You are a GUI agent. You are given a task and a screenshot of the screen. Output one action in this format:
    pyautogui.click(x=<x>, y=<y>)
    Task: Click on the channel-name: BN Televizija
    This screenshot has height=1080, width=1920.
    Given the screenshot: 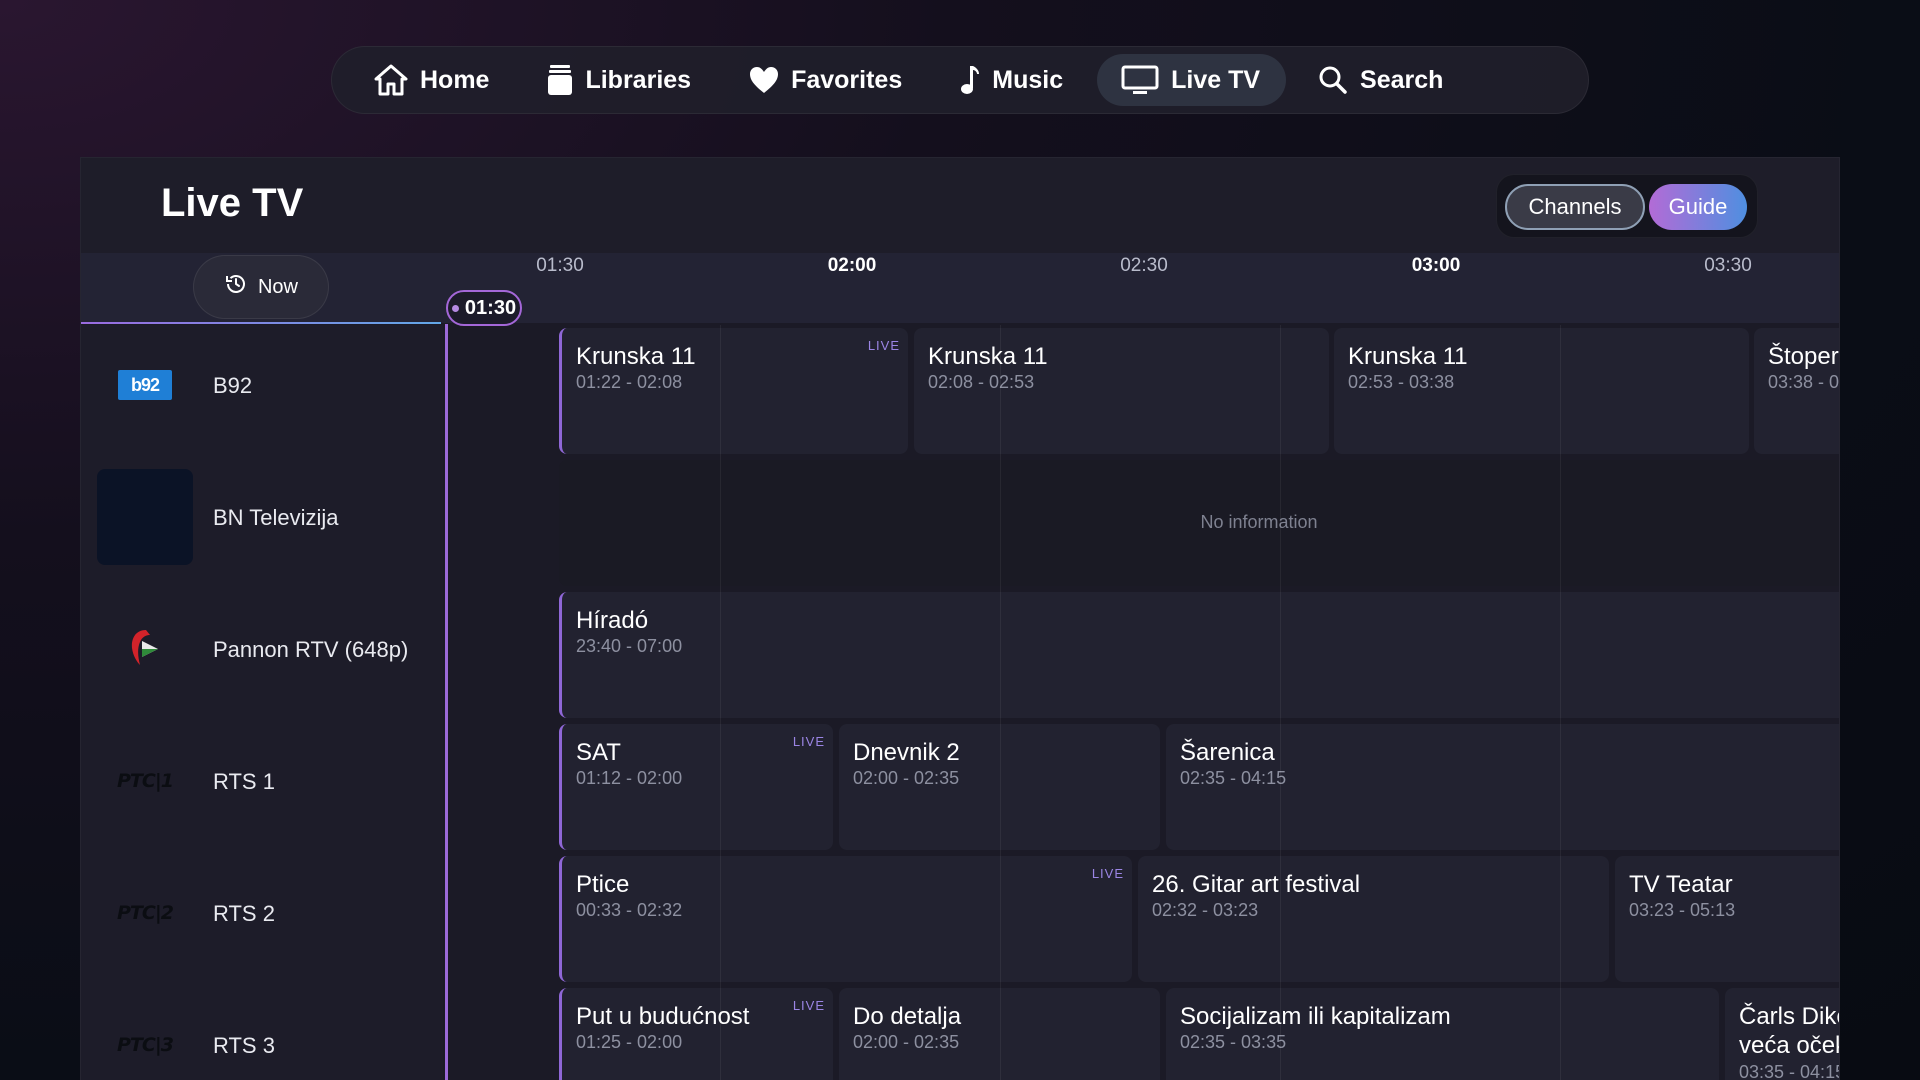 What is the action you would take?
    pyautogui.click(x=276, y=517)
    